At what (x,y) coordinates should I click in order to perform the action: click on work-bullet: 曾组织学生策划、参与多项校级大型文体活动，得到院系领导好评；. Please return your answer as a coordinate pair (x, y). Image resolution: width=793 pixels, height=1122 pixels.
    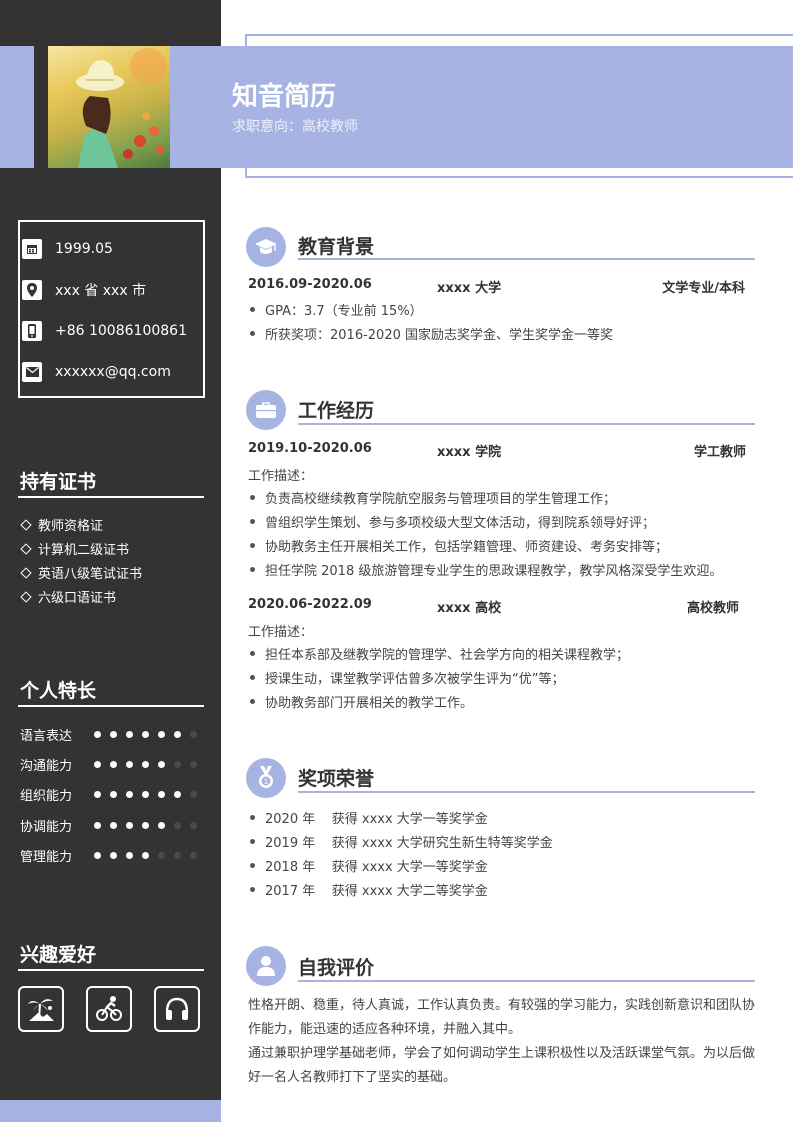
    Looking at the image, I should click on (451, 521).